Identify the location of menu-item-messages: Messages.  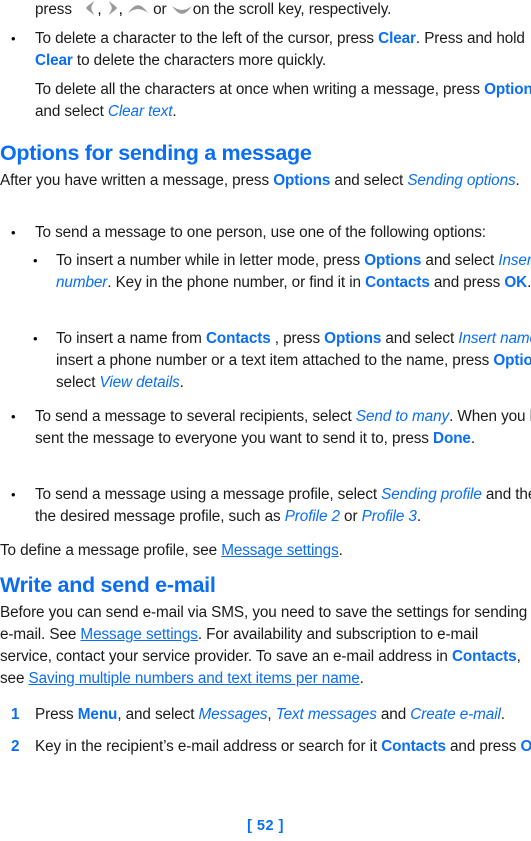
(233, 714).